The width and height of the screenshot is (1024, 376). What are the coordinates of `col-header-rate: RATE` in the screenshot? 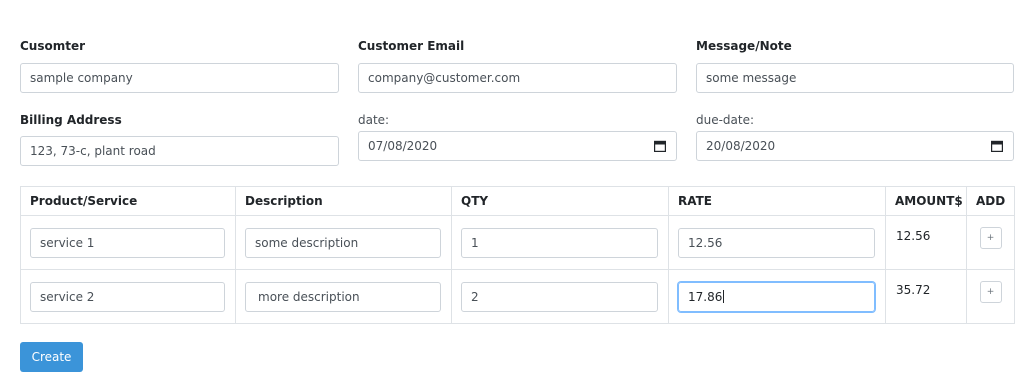 It's located at (777, 201).